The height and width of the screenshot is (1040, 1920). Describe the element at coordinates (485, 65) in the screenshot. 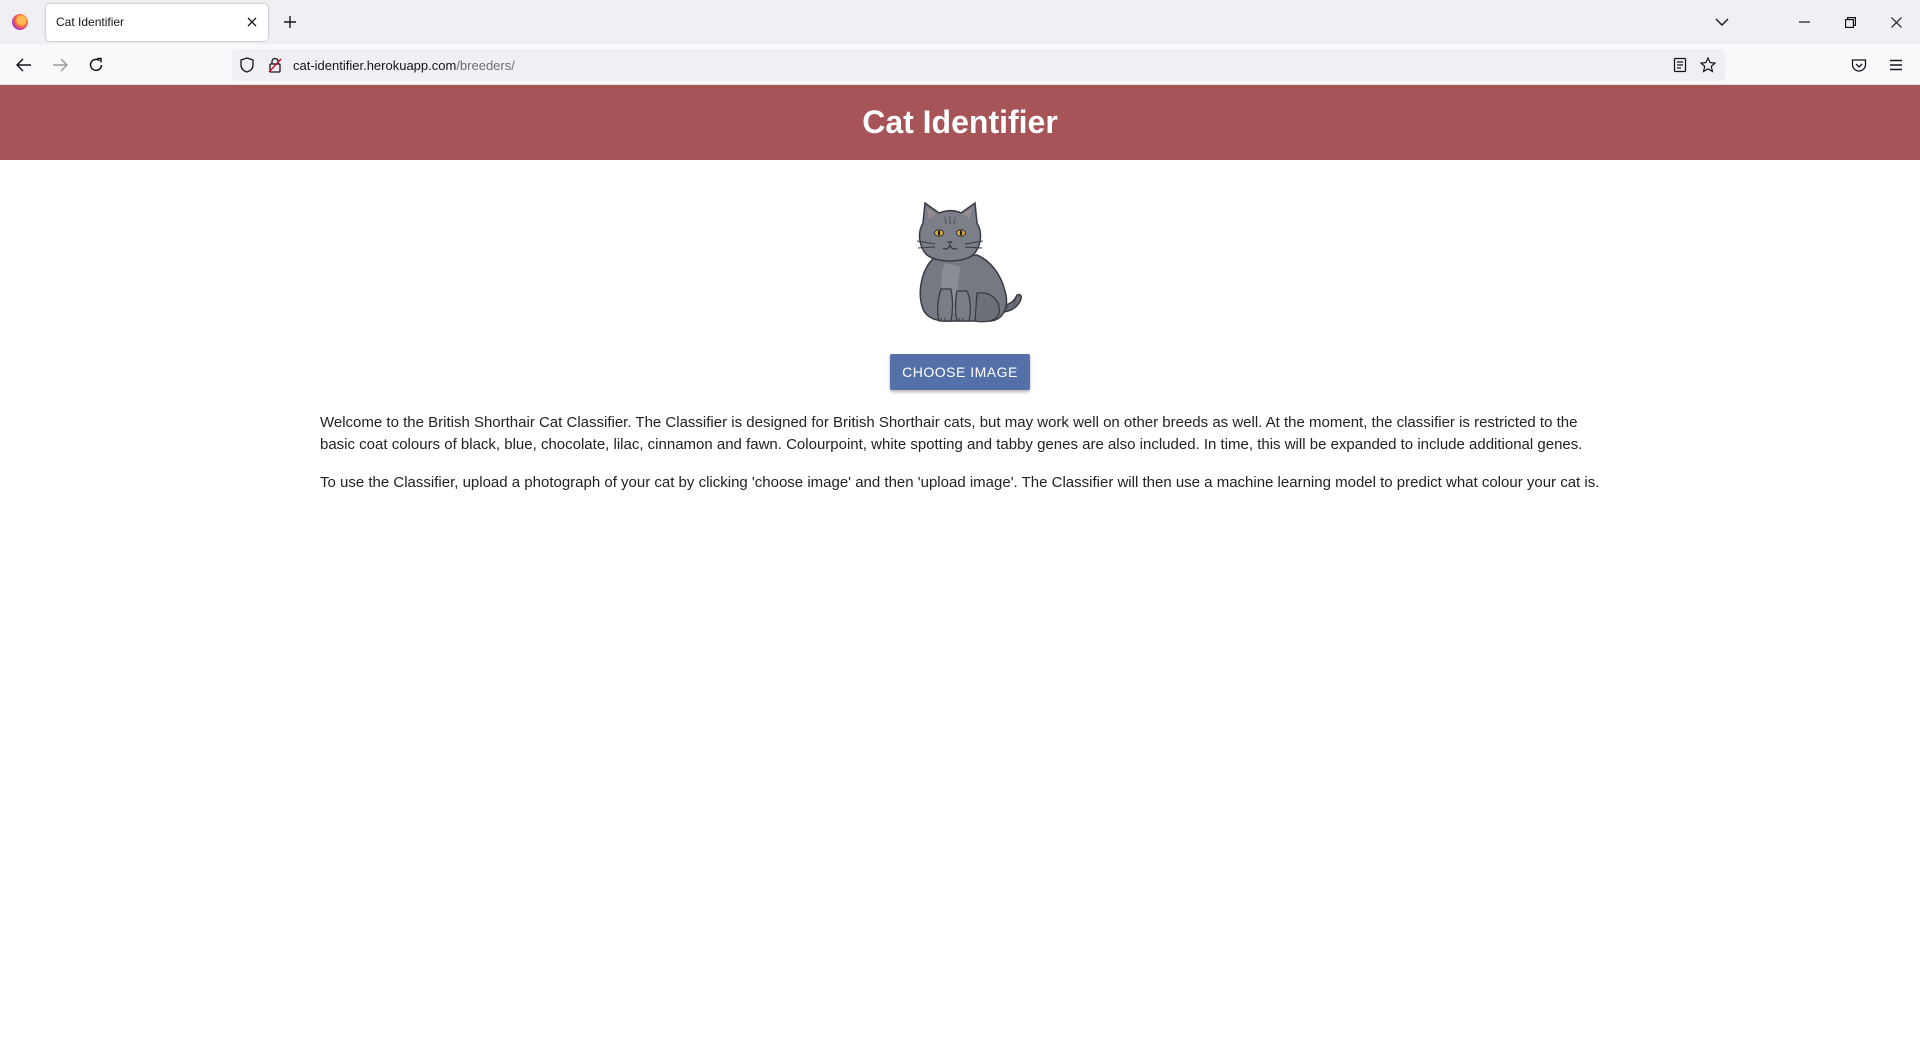

I see `url-path: /breeders/` at that location.